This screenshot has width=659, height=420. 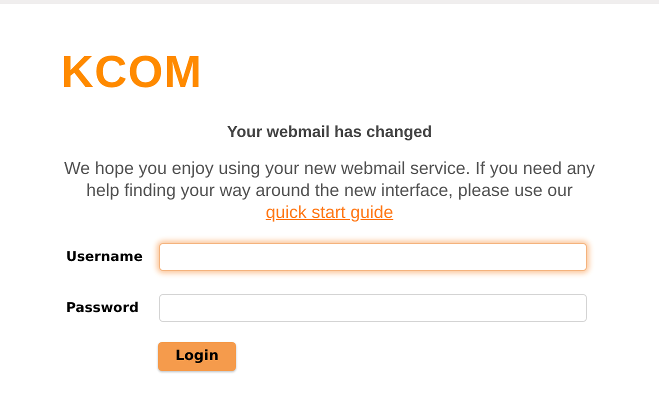 I want to click on logo: KCOM, so click(x=131, y=72).